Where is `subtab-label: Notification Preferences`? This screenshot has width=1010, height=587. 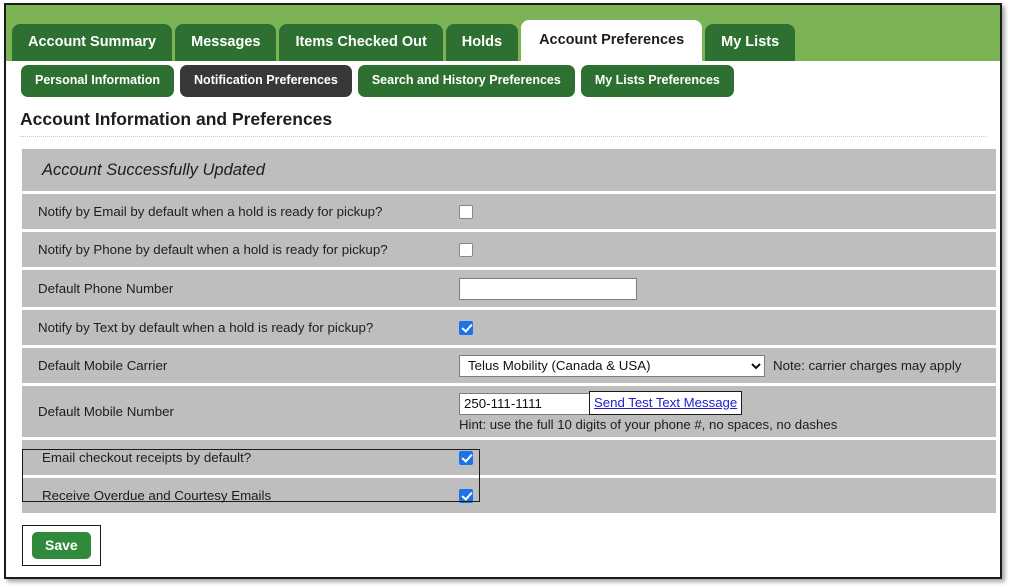 subtab-label: Notification Preferences is located at coordinates (266, 80).